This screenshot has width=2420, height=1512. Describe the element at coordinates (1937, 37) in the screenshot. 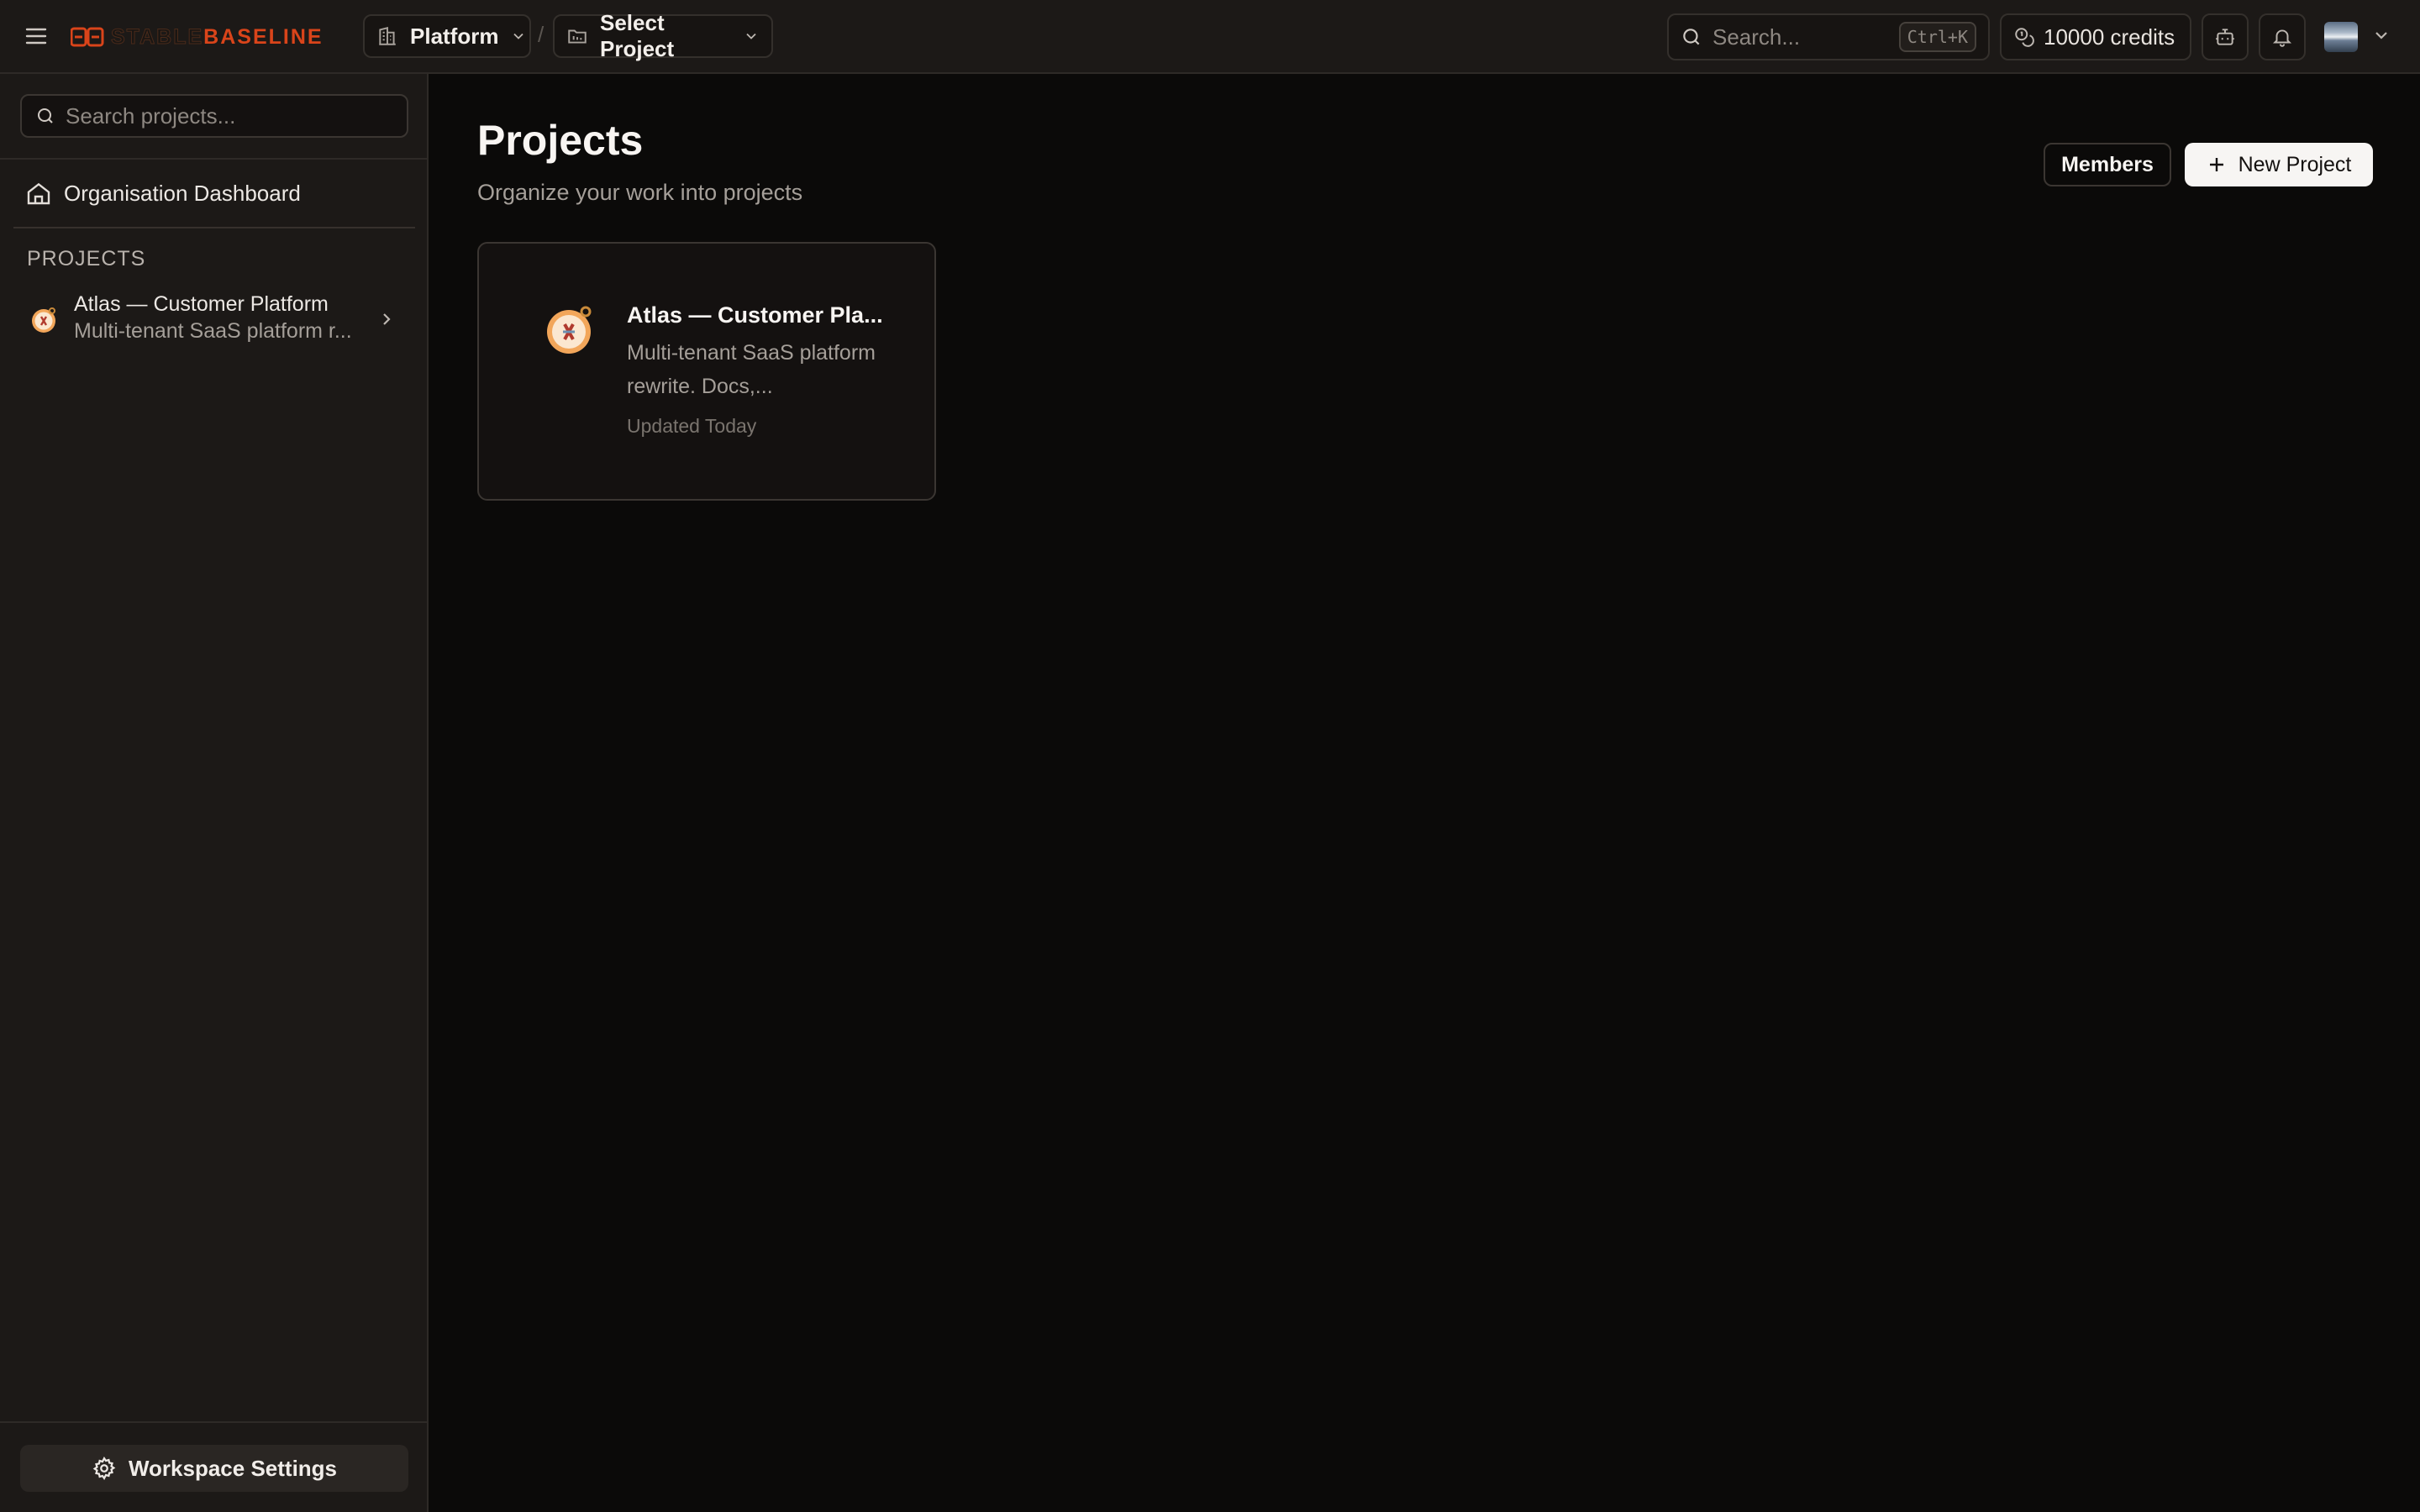

I see `search-shortcut-badge: Ctrl+K` at that location.